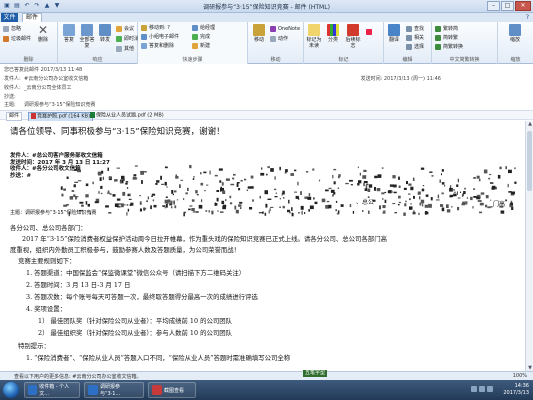 The height and width of the screenshot is (400, 533). Describe the element at coordinates (273, 39) in the screenshot. I see `actions-icon` at that location.